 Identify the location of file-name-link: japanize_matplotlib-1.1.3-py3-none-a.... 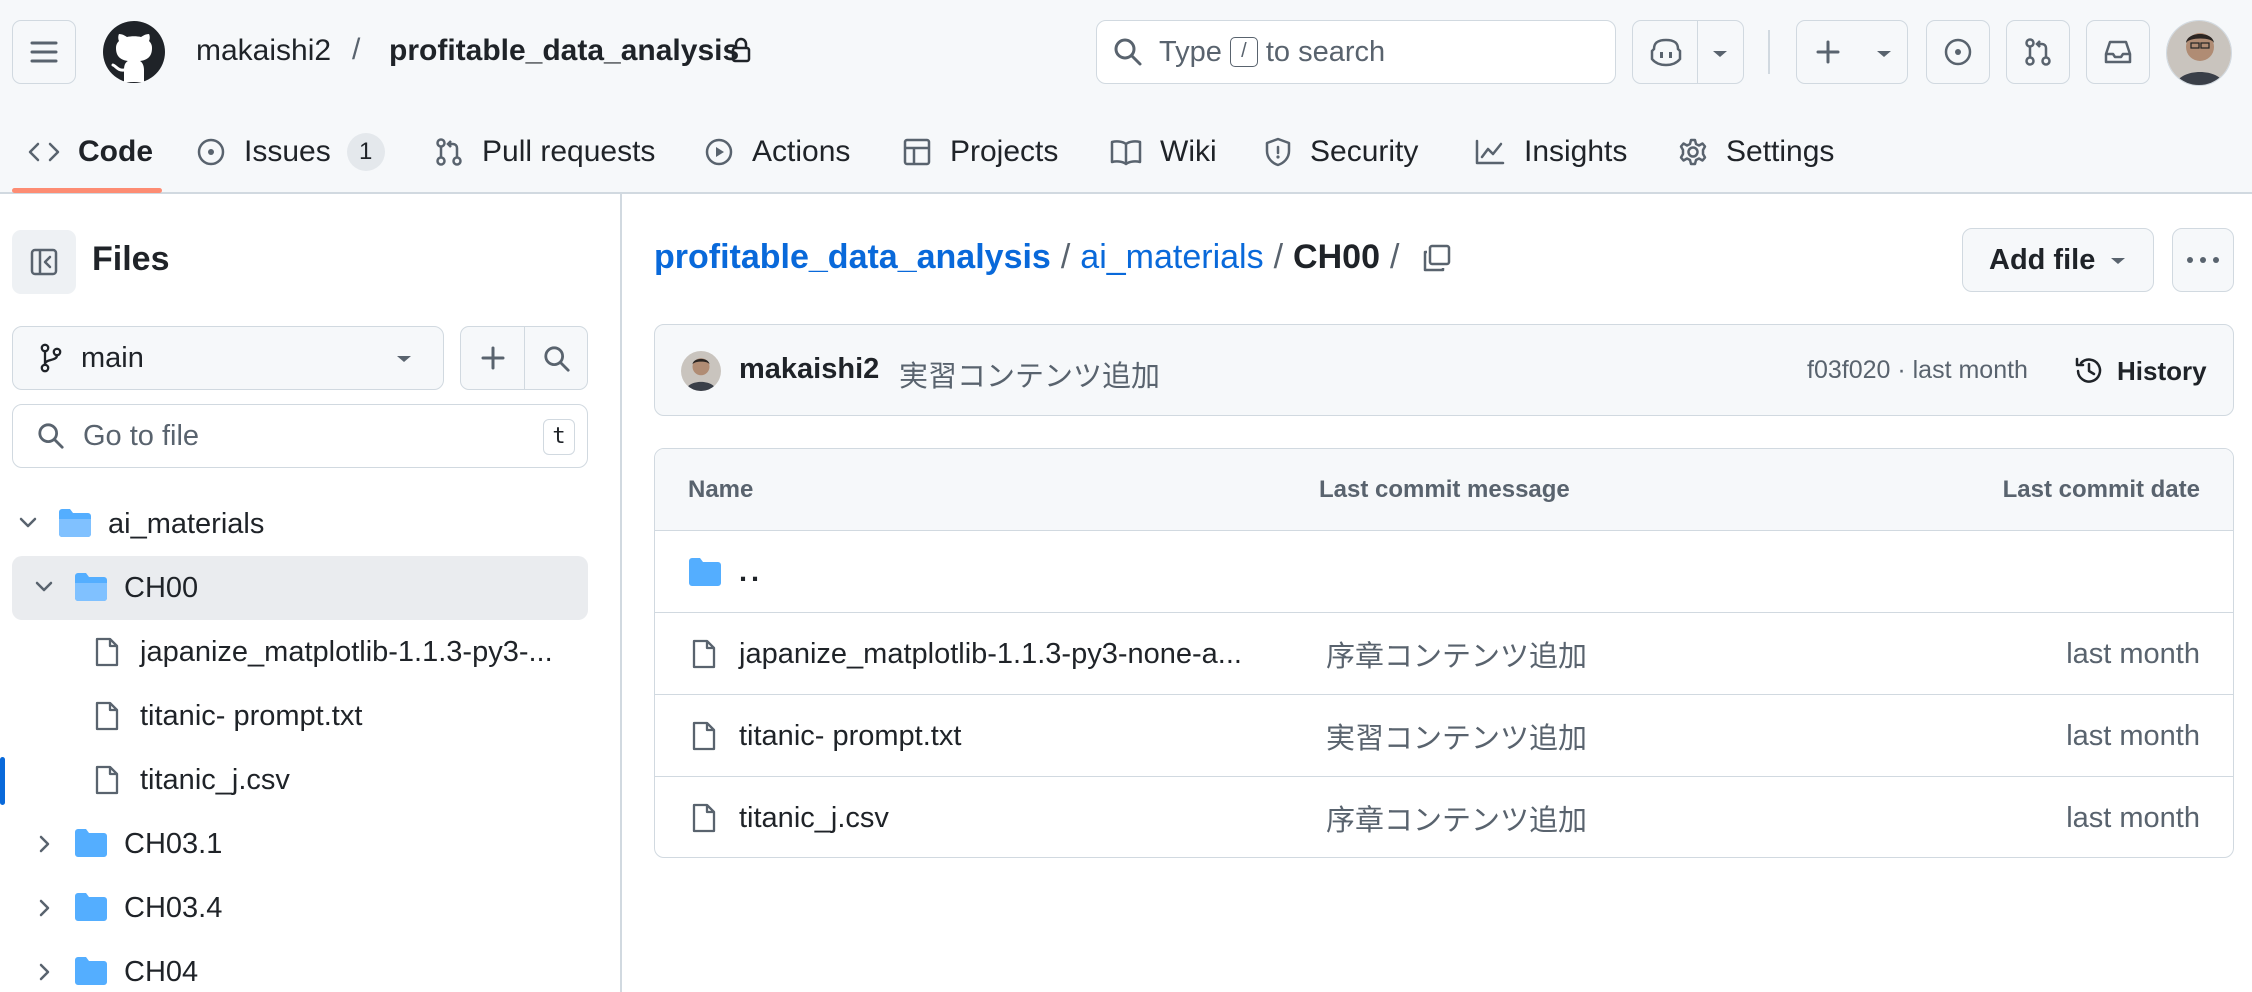
(990, 654).